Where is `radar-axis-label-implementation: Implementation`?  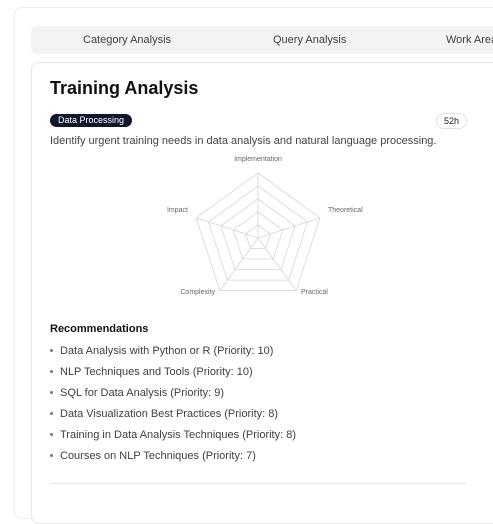 radar-axis-label-implementation: Implementation is located at coordinates (258, 159).